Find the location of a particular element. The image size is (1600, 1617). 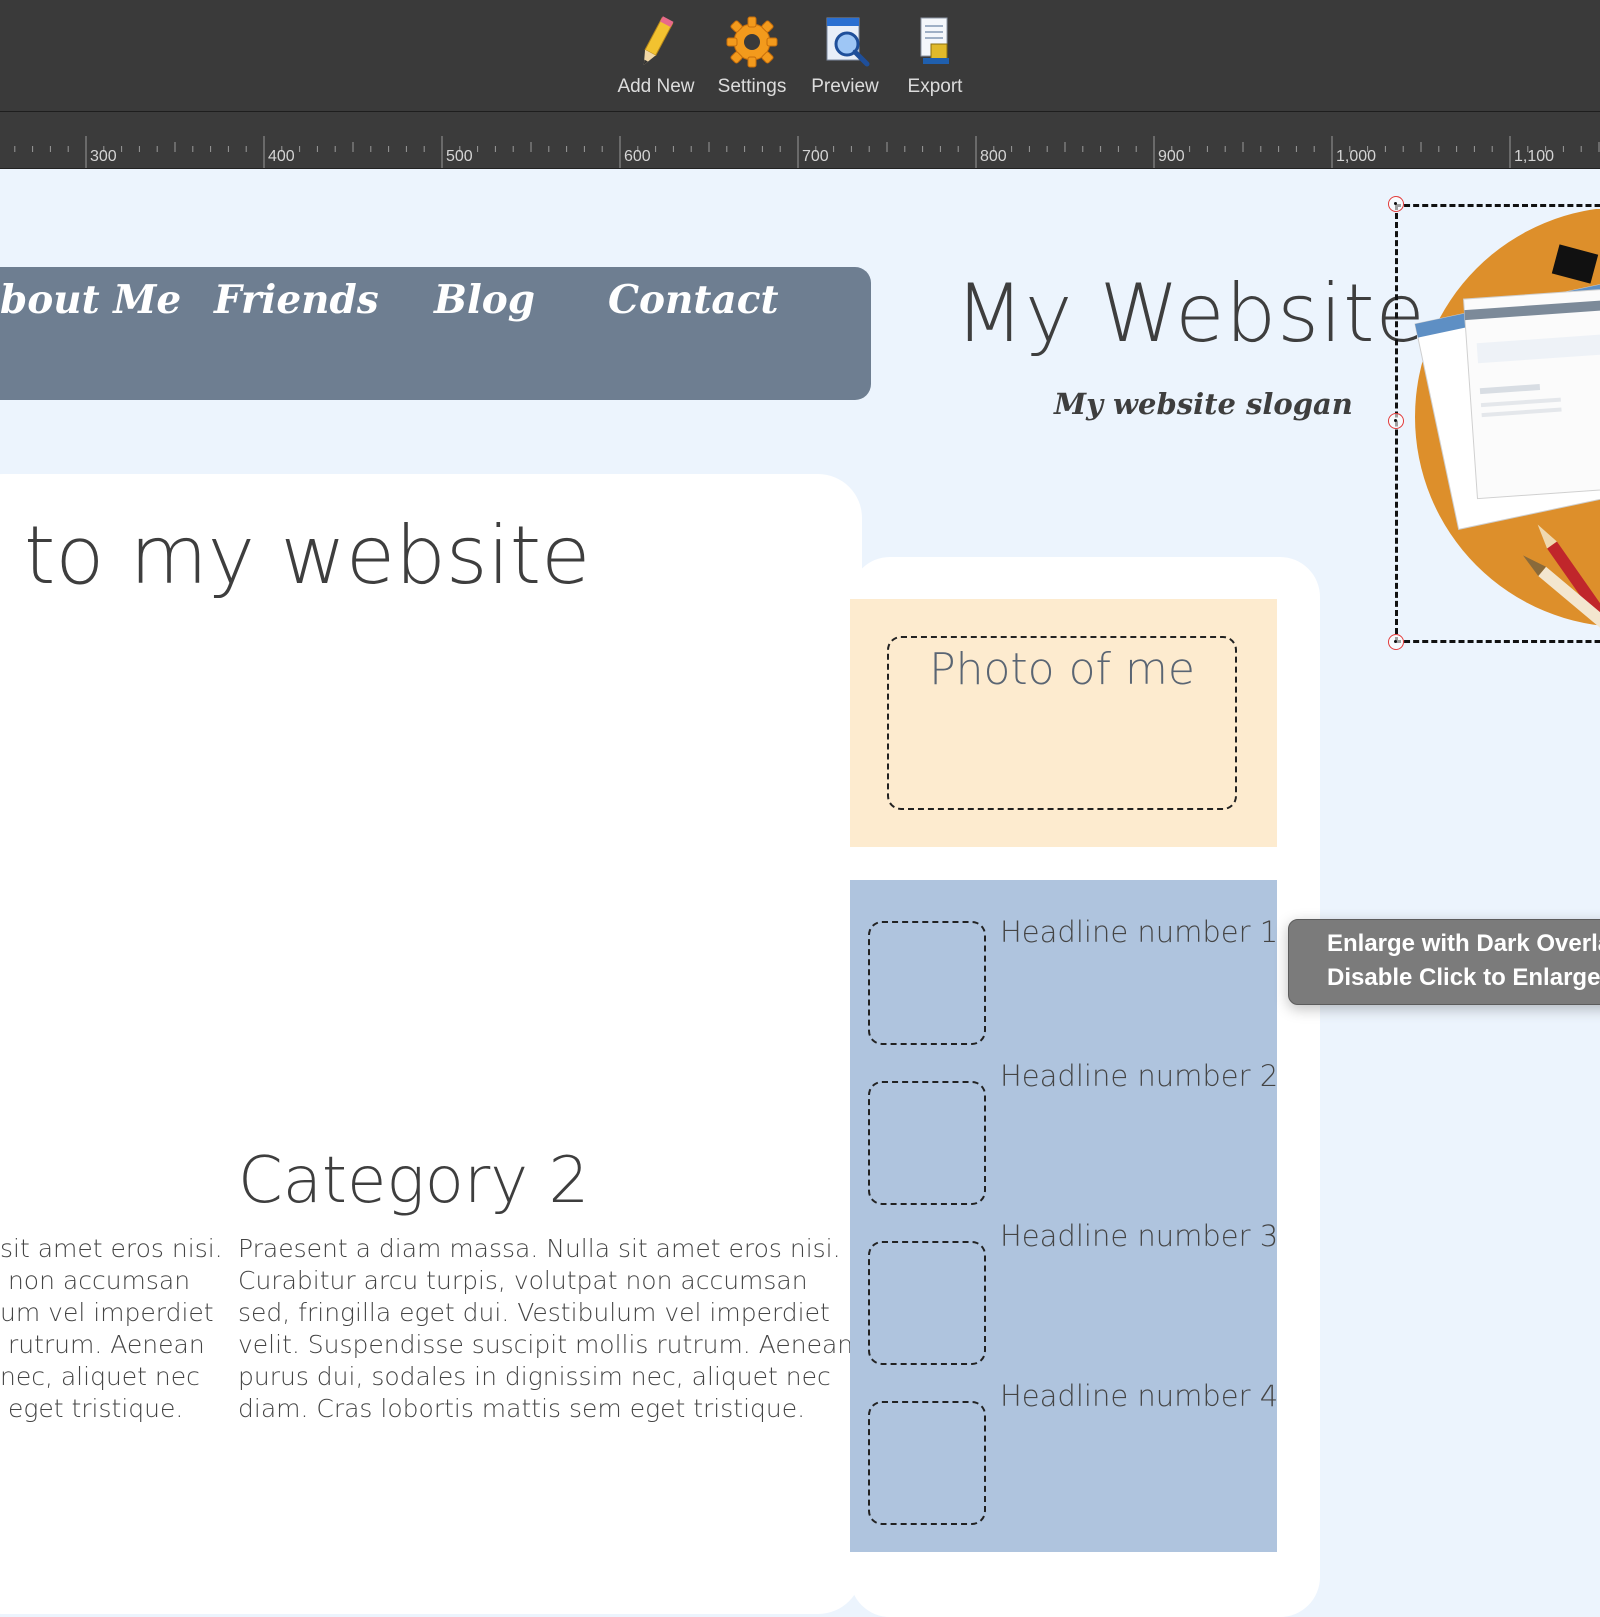

settings-label: Settings is located at coordinates (752, 86).